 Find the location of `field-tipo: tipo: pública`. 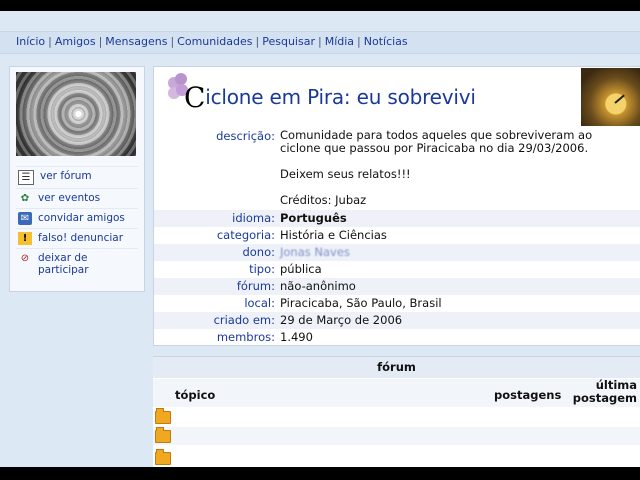

field-tipo: tipo: pública is located at coordinates (397, 269).